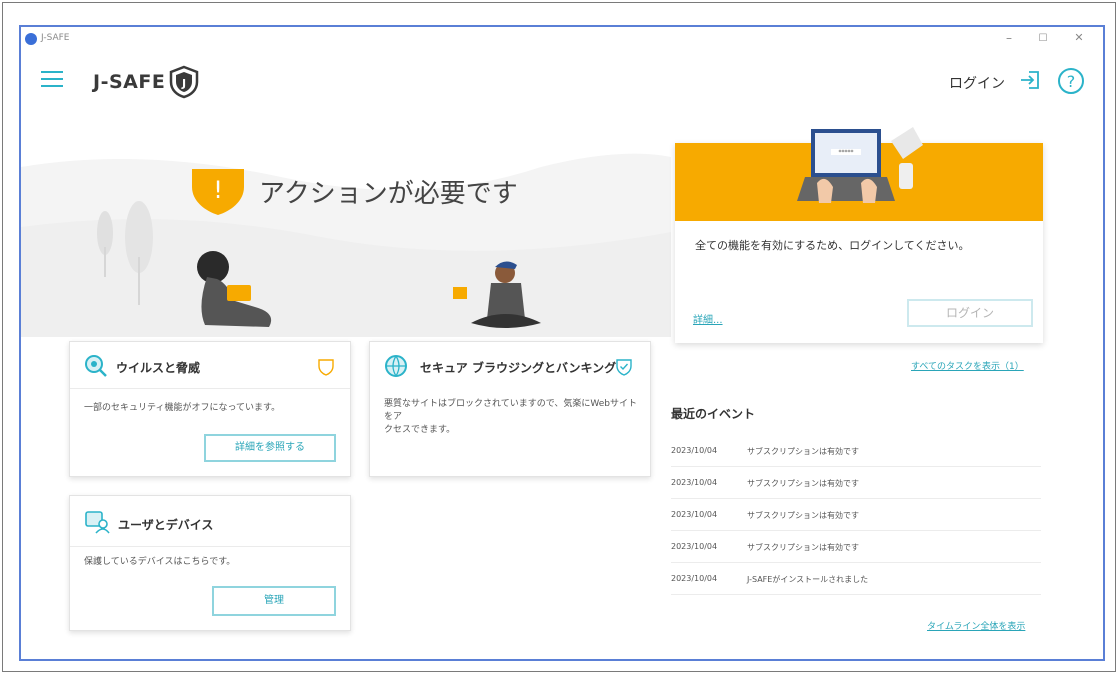 The height and width of the screenshot is (676, 1120). What do you see at coordinates (832, 245) in the screenshot?
I see `promo-message: 全ての機能を有効にするため、ログインしてください。` at bounding box center [832, 245].